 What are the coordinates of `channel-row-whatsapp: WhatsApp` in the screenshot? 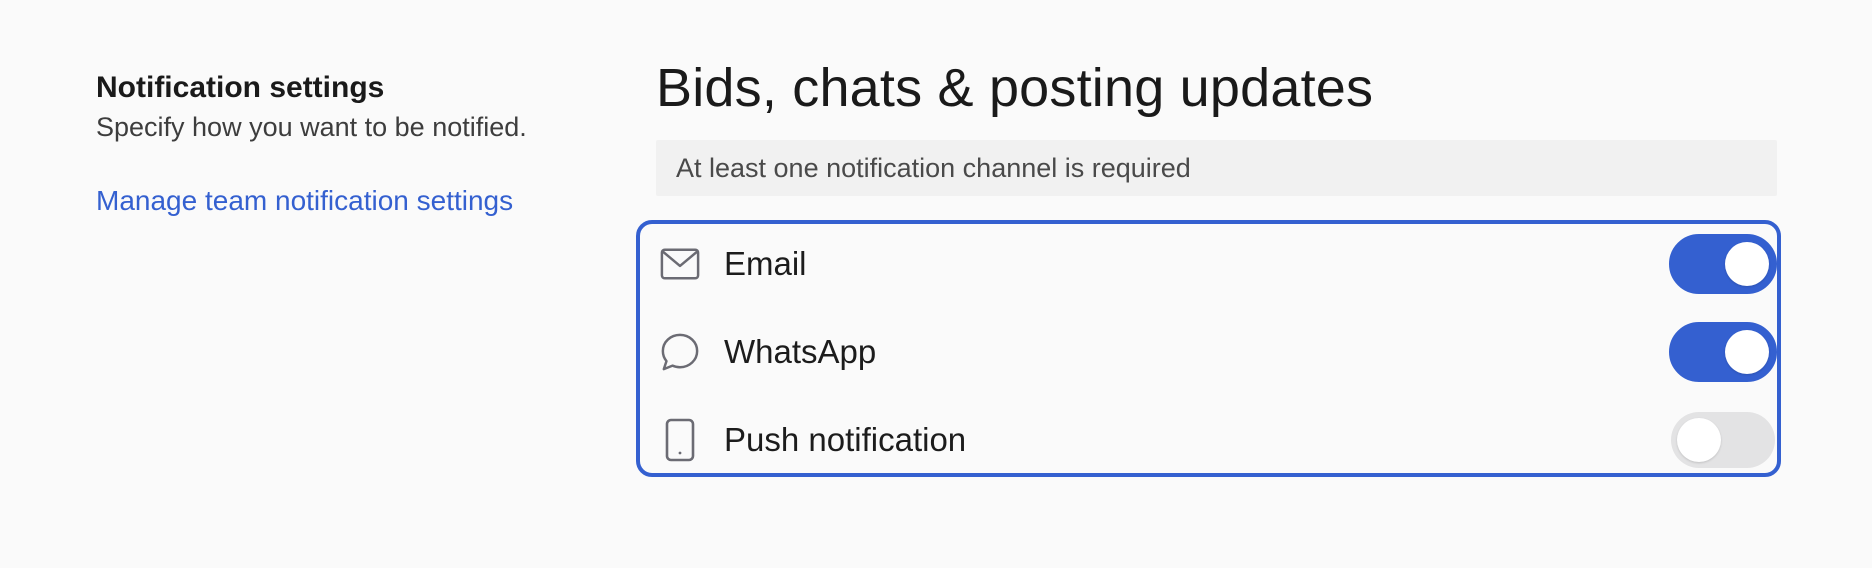 It's located at (1208, 352).